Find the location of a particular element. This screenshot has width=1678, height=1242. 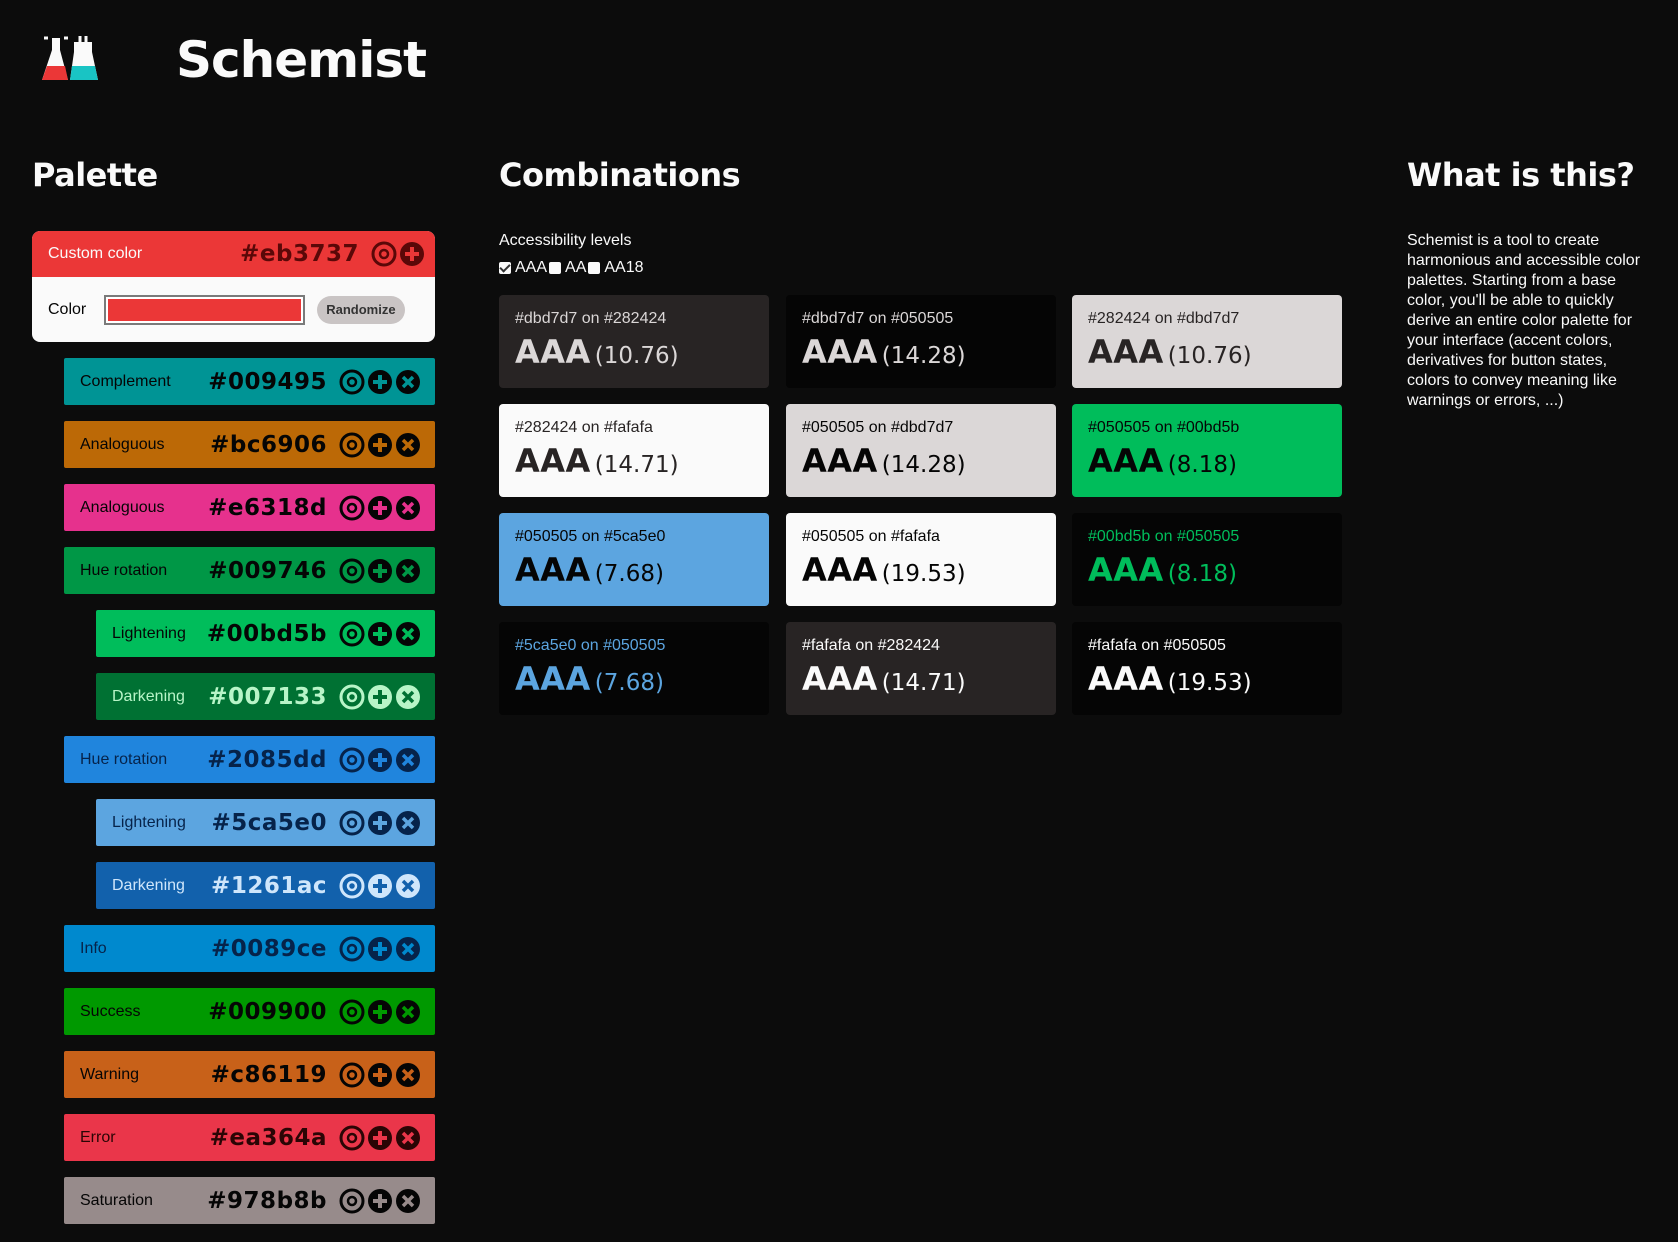

combination-card: #fafafa on #282424 AAA (14.71) is located at coordinates (921, 668).